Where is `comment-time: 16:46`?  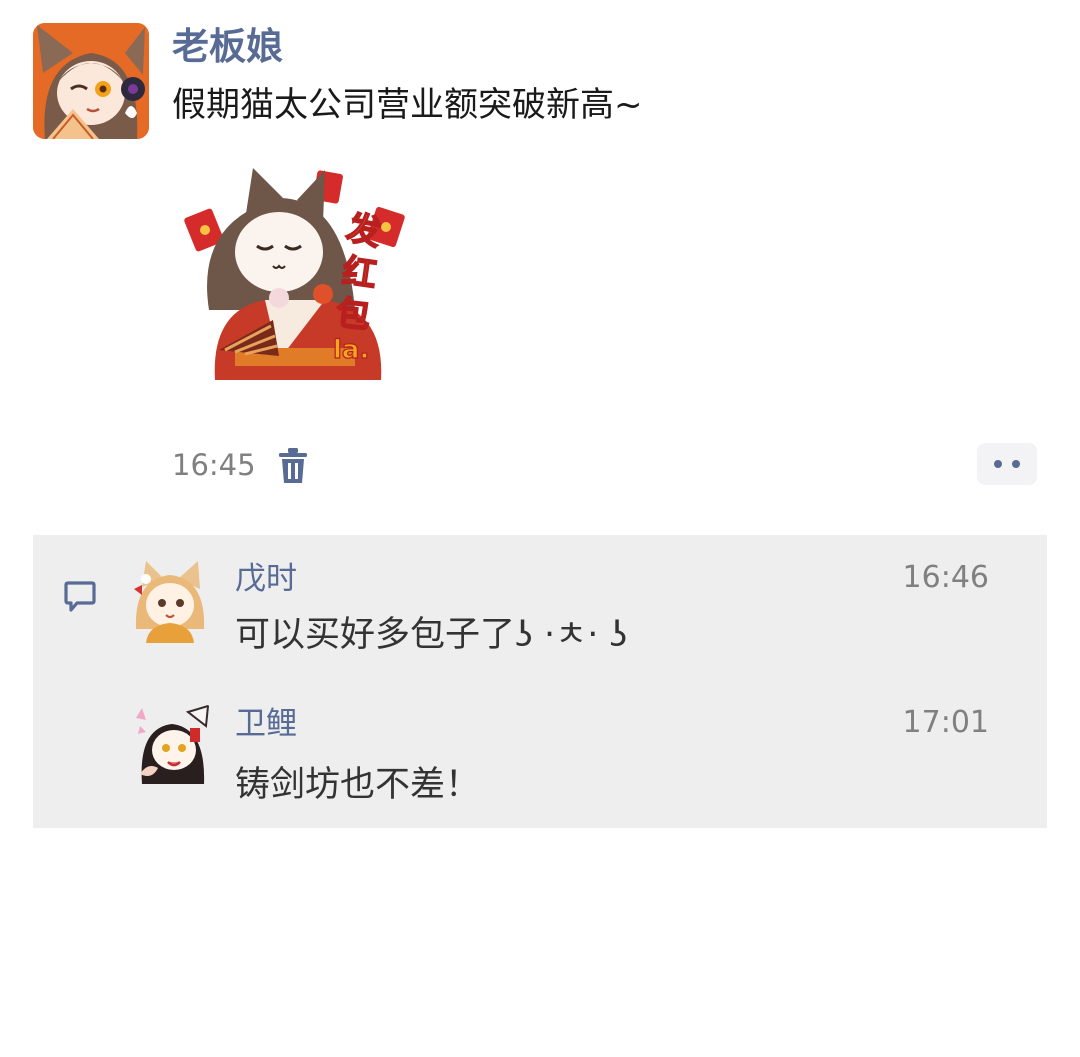 comment-time: 16:46 is located at coordinates (945, 577).